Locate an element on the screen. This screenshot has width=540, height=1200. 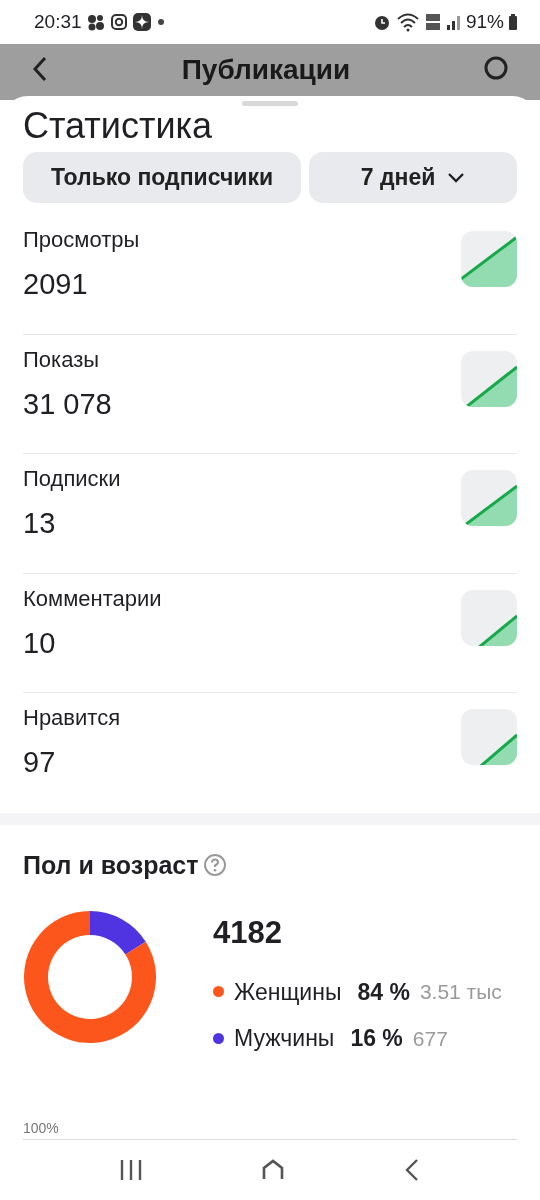
legend-label: Мужчины is located at coordinates (284, 1038).